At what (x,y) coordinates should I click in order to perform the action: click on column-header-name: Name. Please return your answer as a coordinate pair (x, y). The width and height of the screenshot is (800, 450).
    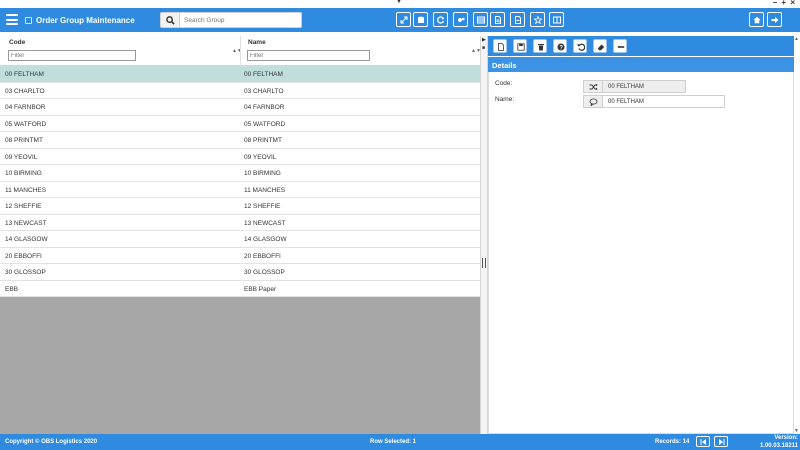
    Looking at the image, I should click on (257, 42).